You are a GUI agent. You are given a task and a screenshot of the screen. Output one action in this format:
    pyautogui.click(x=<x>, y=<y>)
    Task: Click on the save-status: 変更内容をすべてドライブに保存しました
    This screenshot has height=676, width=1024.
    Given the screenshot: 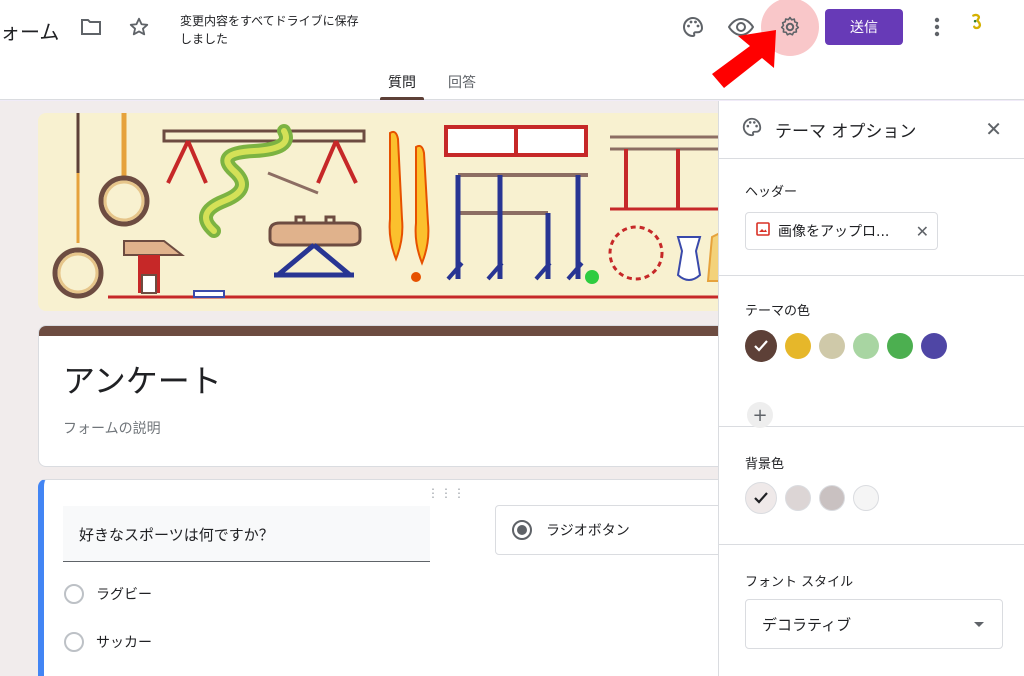 What is the action you would take?
    pyautogui.click(x=269, y=30)
    